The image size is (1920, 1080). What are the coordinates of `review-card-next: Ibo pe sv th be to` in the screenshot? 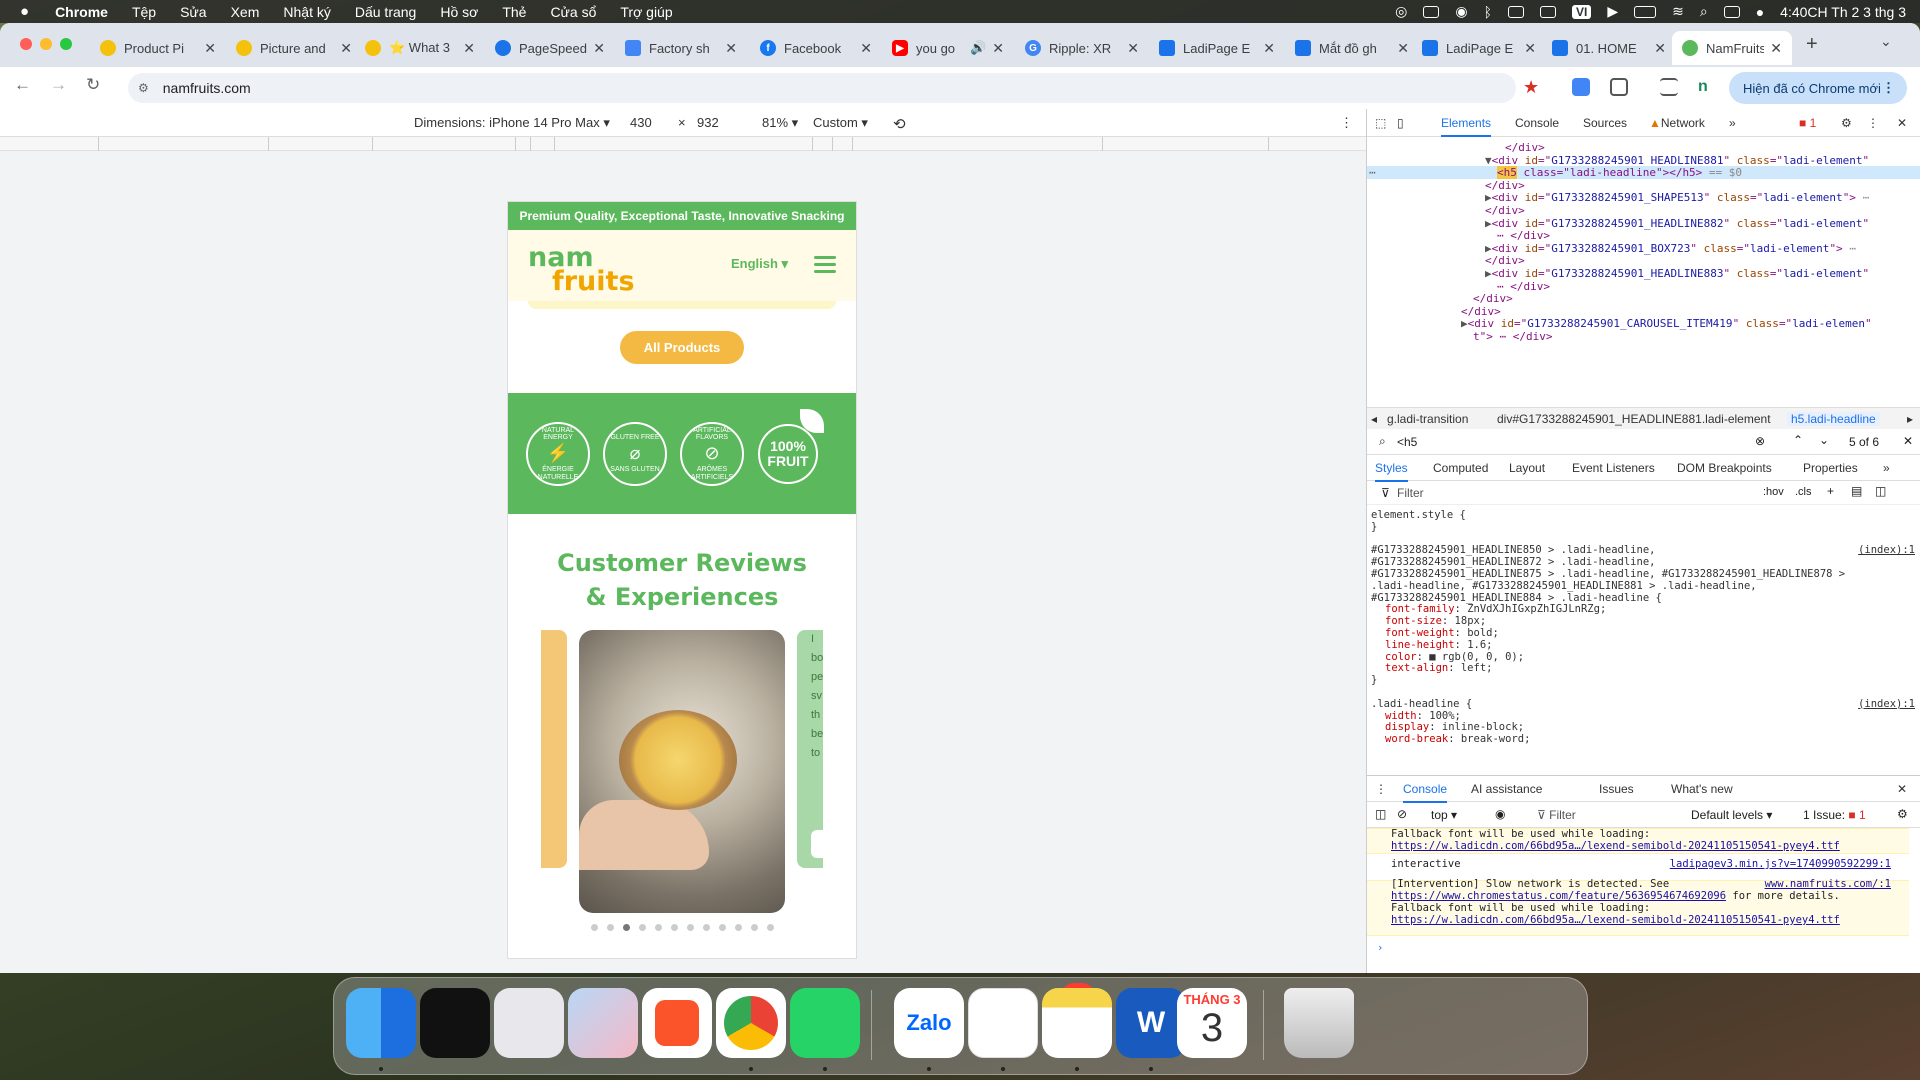 It's located at (811, 749).